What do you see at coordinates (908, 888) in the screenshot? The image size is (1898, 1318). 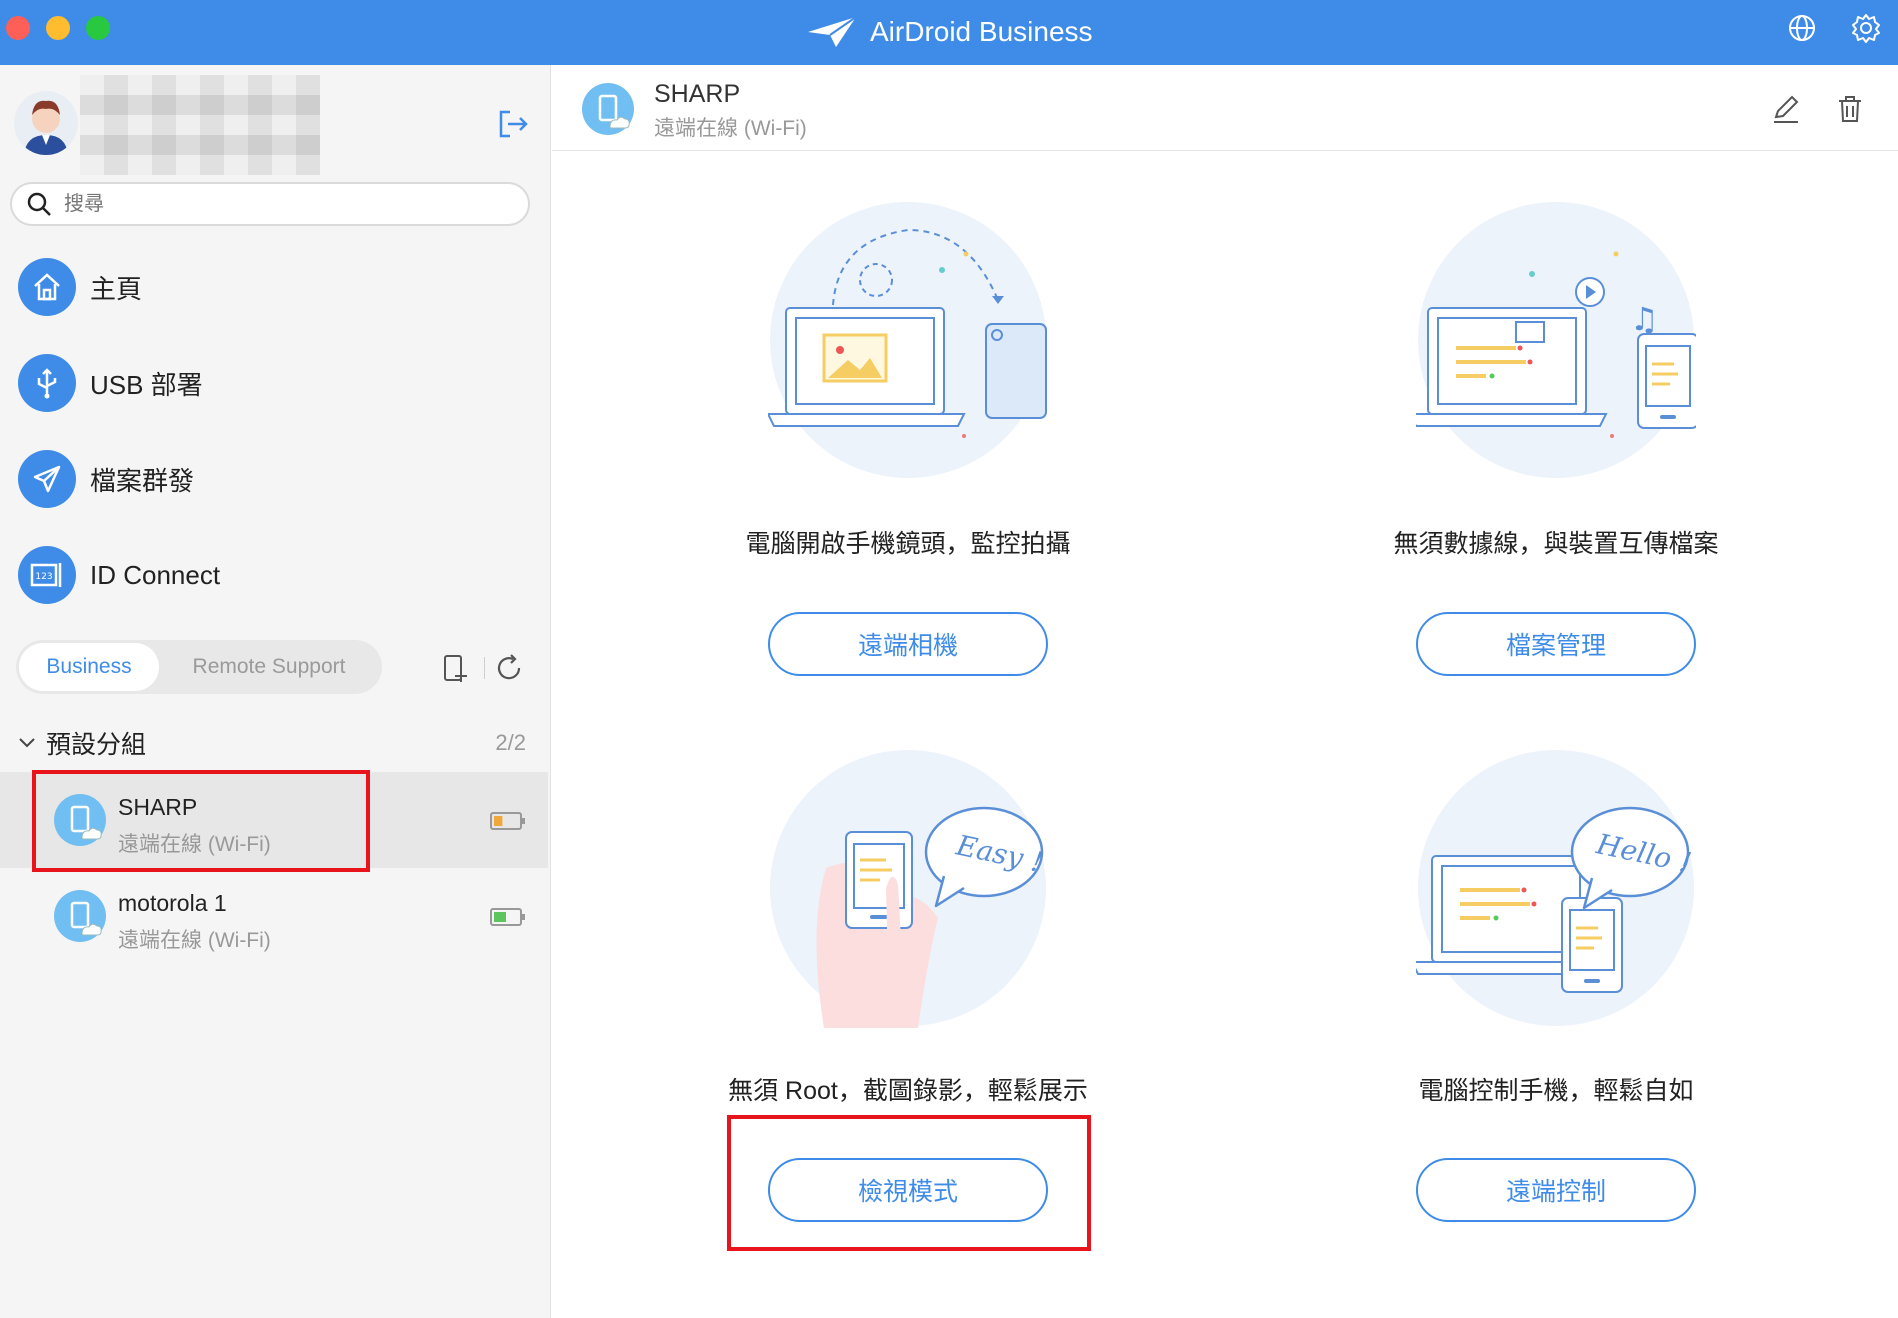 I see `view-mode-illustration: Easy !` at bounding box center [908, 888].